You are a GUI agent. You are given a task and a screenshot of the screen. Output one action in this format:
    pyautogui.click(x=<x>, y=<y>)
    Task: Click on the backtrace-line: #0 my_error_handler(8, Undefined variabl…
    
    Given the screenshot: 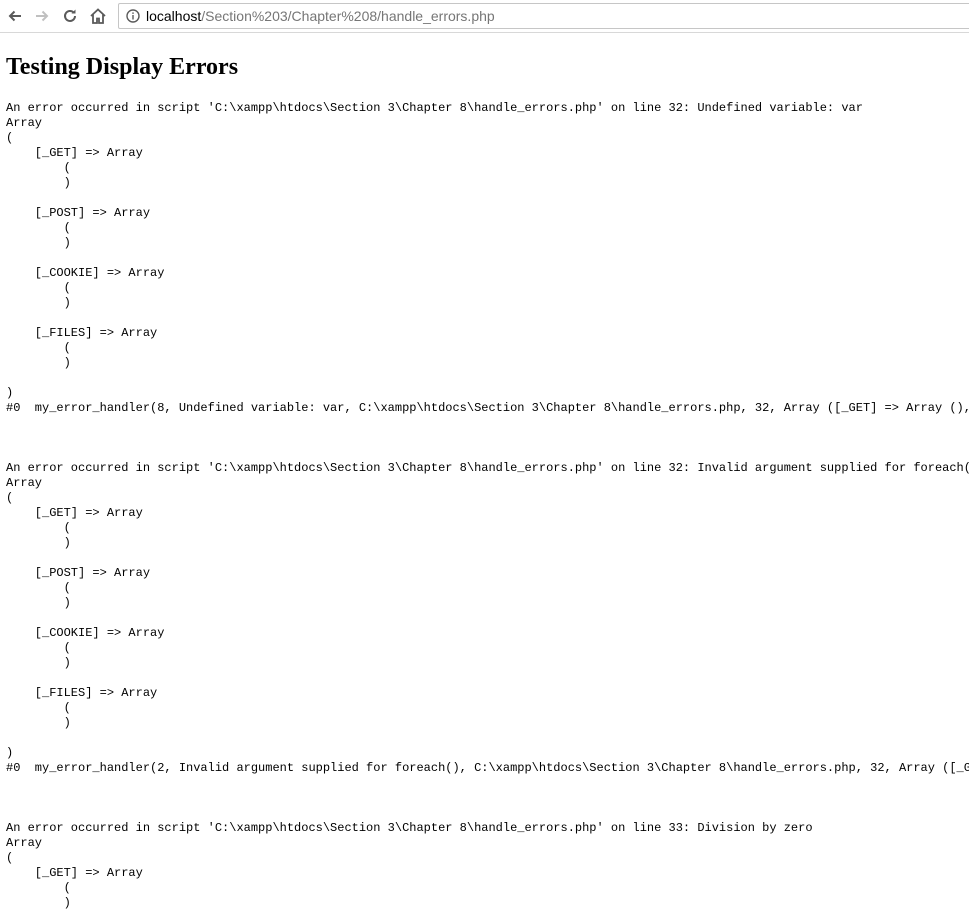 What is the action you would take?
    pyautogui.click(x=487, y=408)
    